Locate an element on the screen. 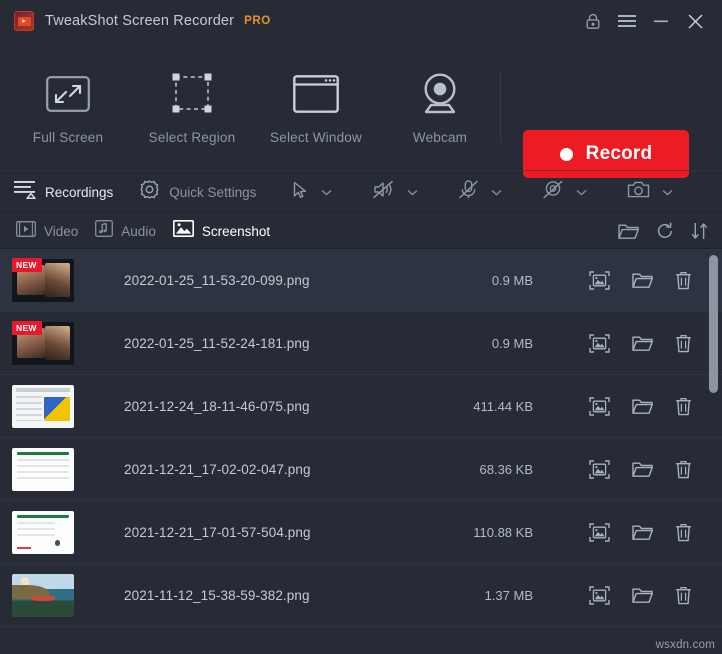 This screenshot has height=654, width=722. system-audio-muted-icon is located at coordinates (383, 192).